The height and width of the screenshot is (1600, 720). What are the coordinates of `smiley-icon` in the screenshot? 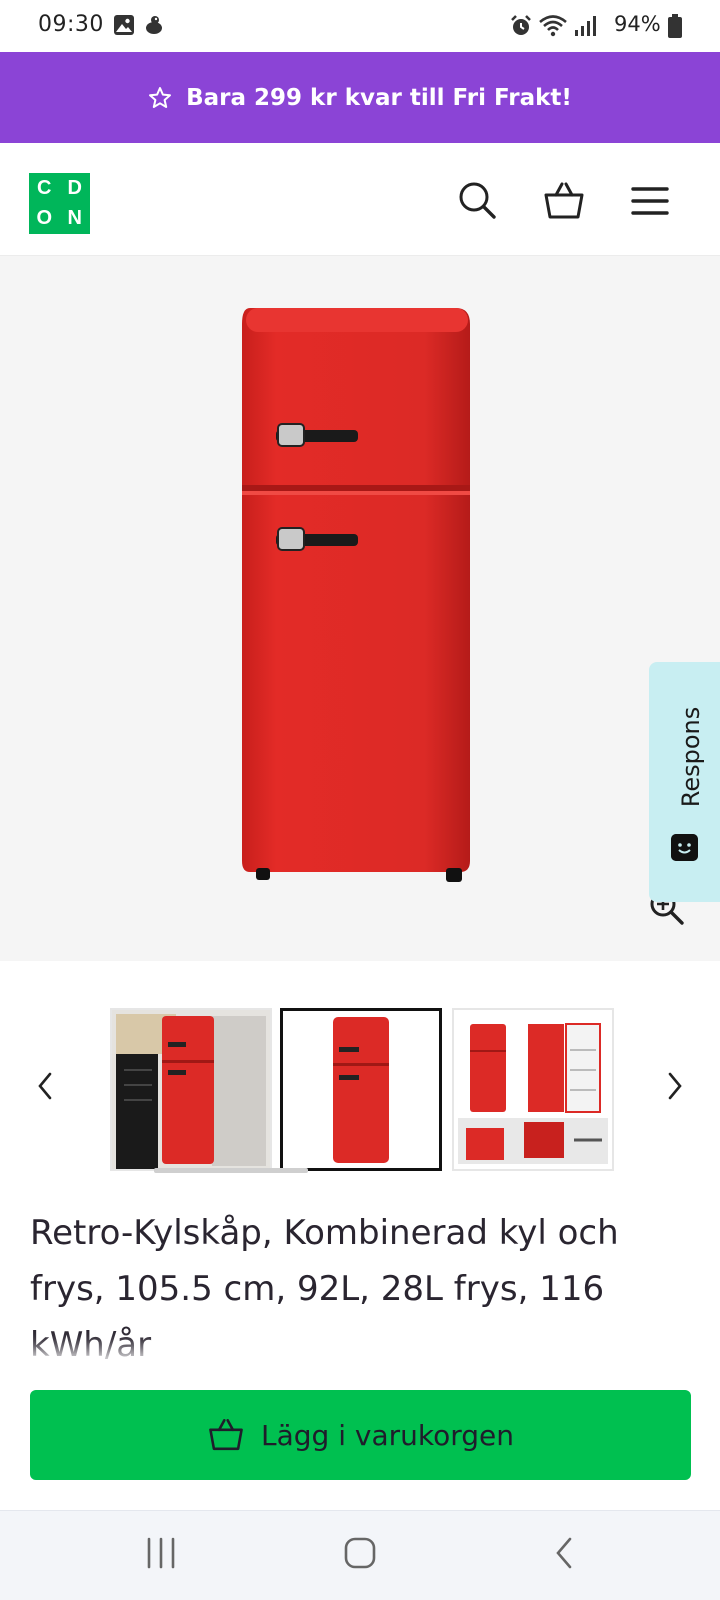 It's located at (684, 847).